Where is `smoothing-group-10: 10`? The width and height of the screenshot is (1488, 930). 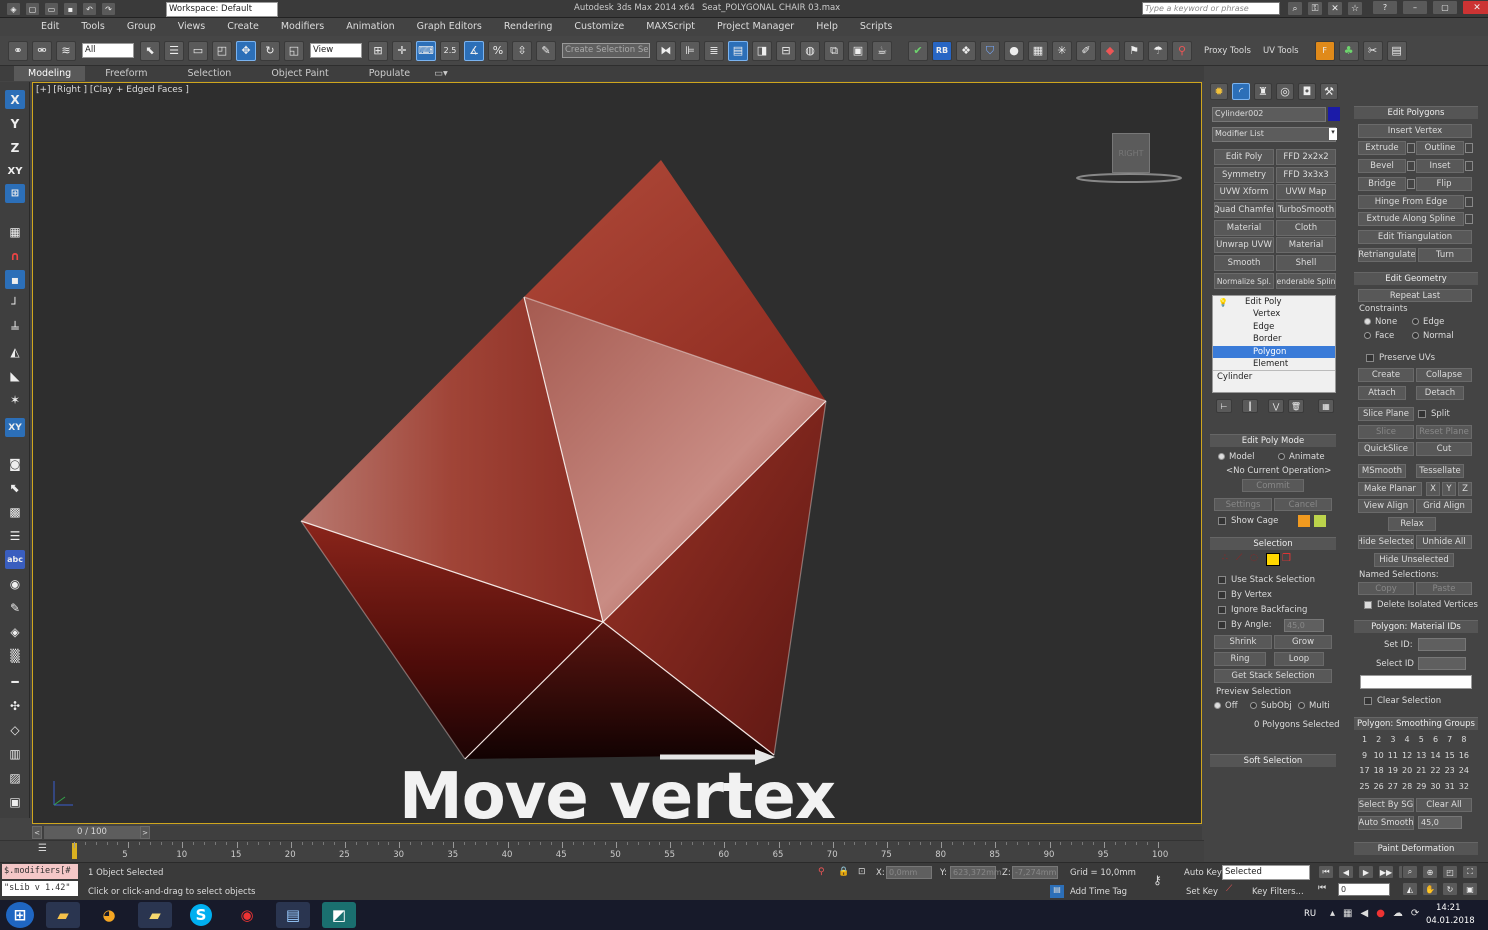 smoothing-group-10: 10 is located at coordinates (1378, 756).